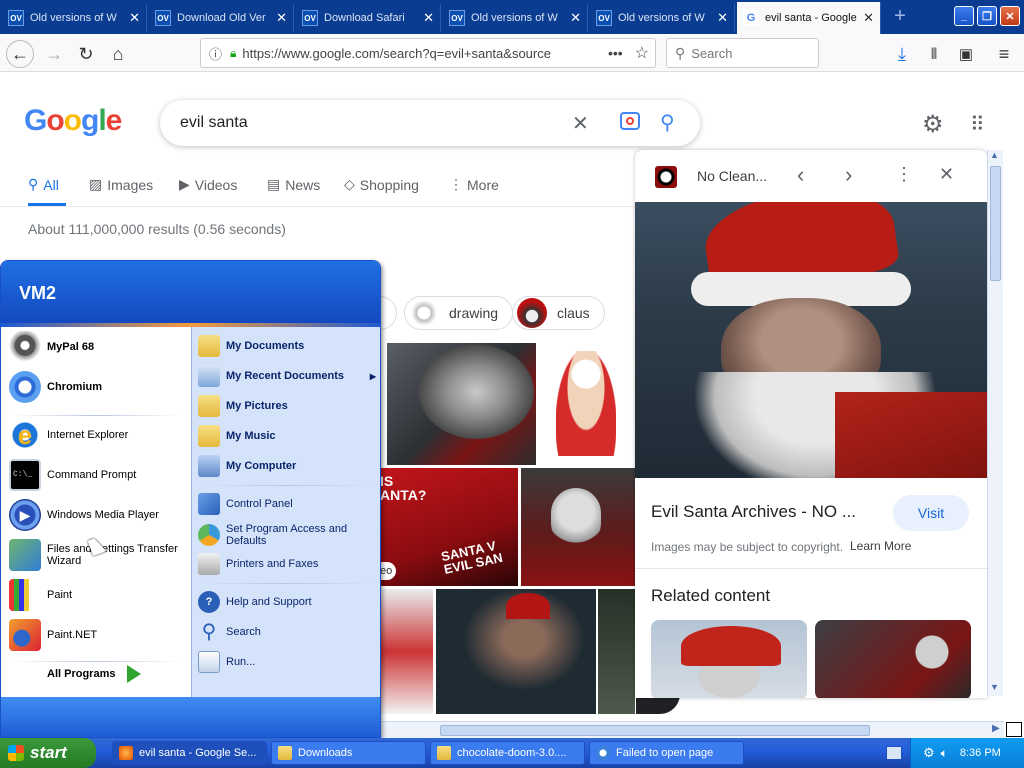 This screenshot has height=768, width=1024. Describe the element at coordinates (558, 313) in the screenshot. I see `related-chip-claus: claus` at that location.